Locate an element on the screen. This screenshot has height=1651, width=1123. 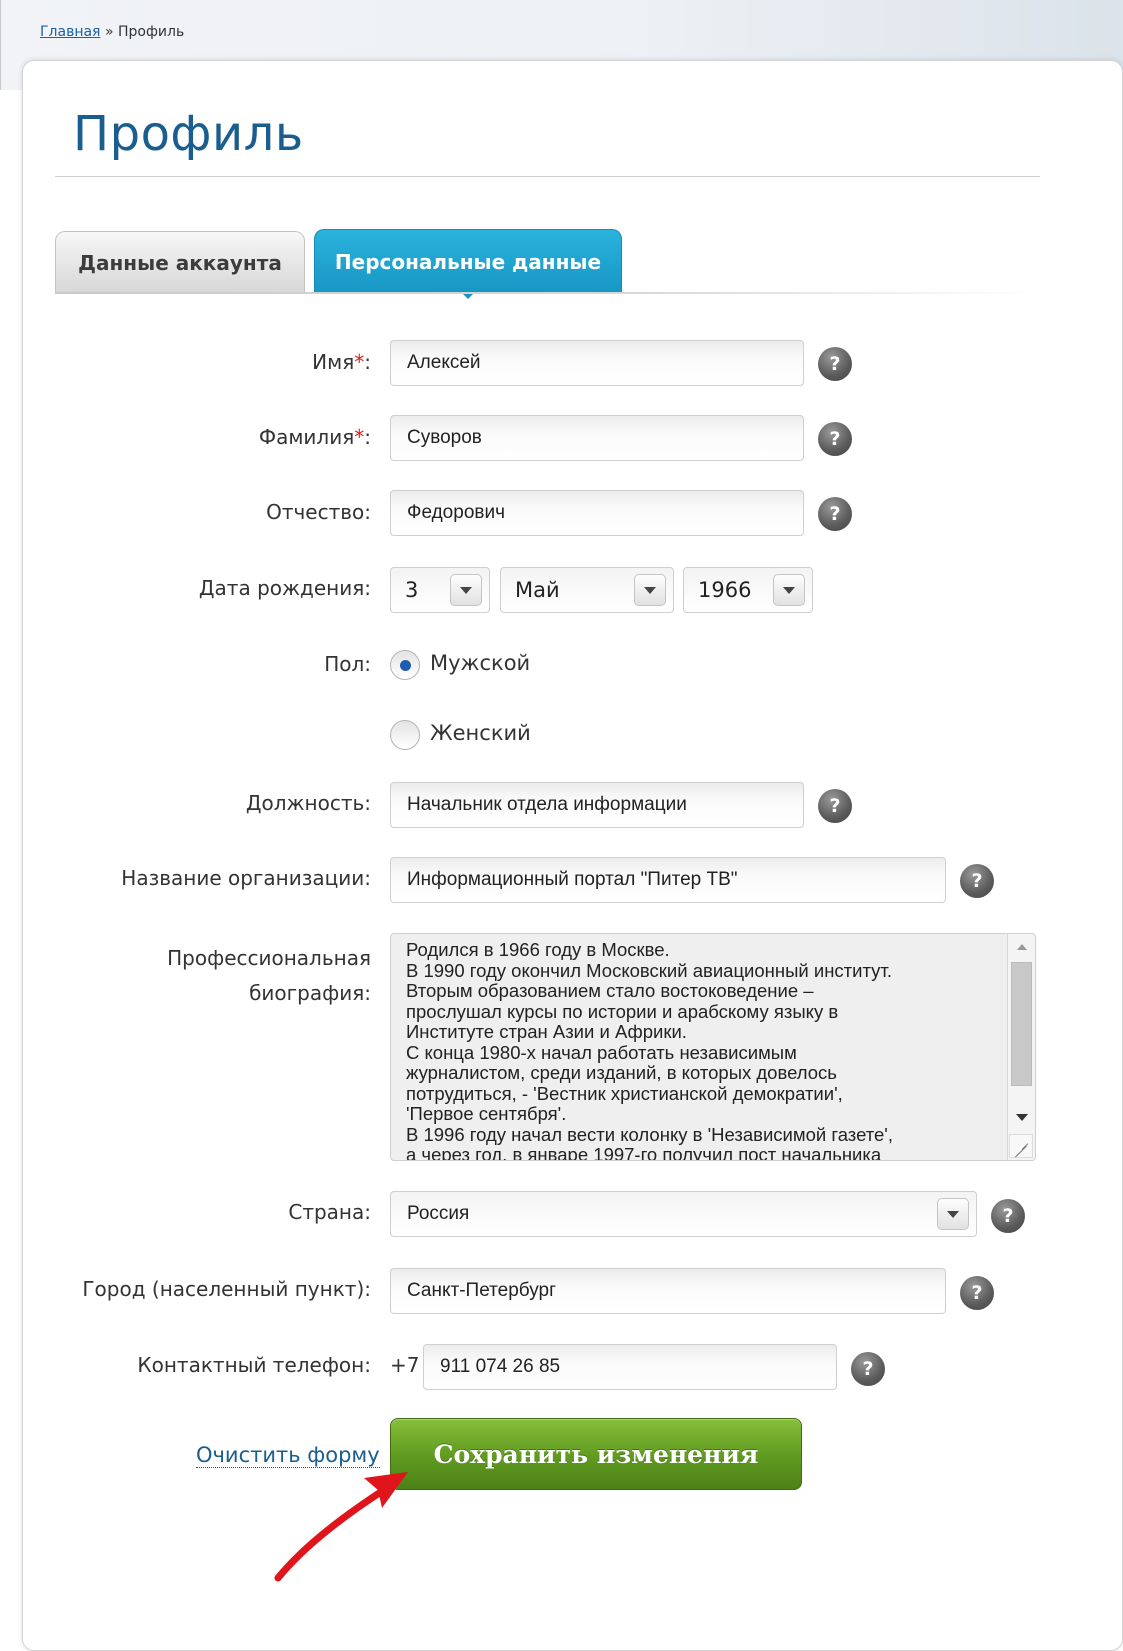
red-arrow-annotation-icon is located at coordinates (341, 1527).